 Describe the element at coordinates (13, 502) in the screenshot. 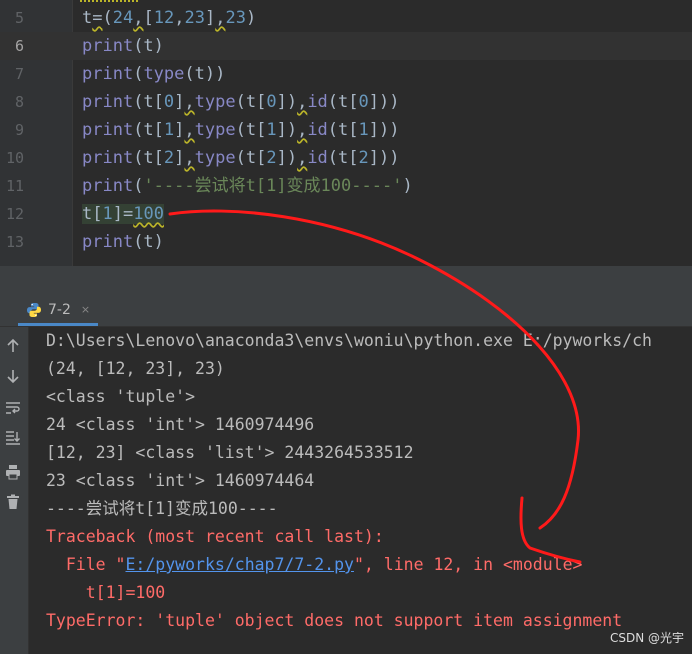

I see `trash-icon` at that location.